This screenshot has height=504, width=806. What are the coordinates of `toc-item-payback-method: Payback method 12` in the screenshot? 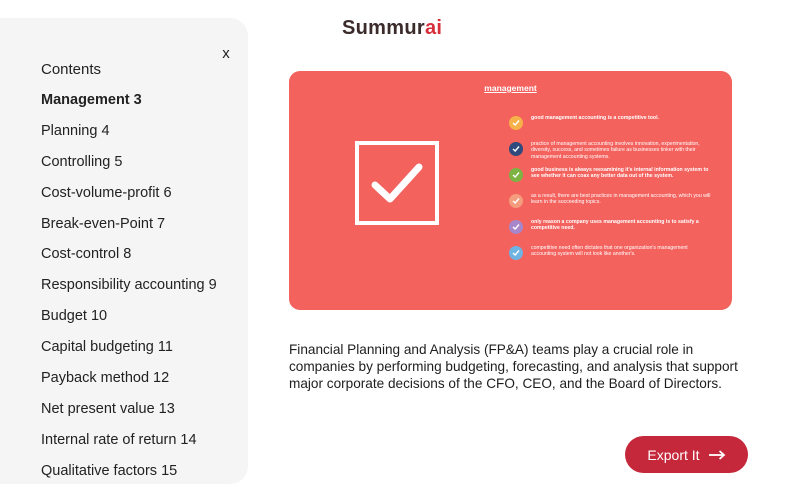 It's located at (129, 384).